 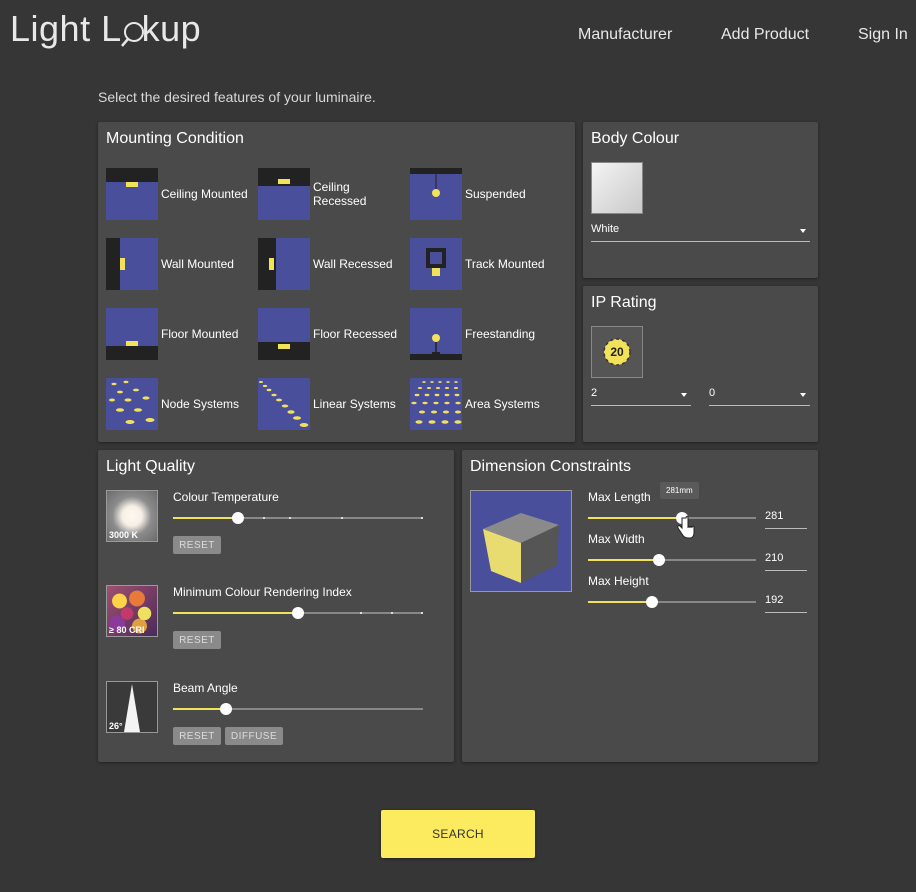 What do you see at coordinates (672, 560) in the screenshot?
I see `max-width-slider` at bounding box center [672, 560].